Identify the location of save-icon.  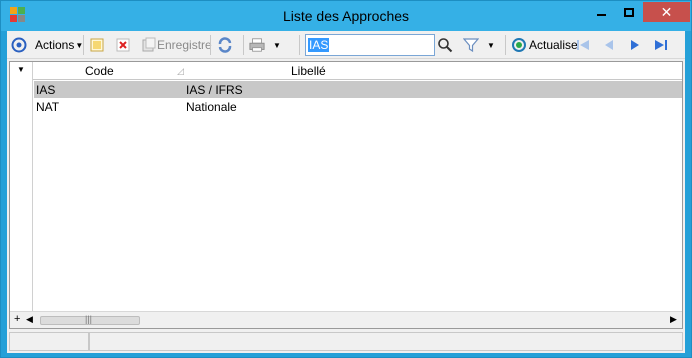
(149, 44).